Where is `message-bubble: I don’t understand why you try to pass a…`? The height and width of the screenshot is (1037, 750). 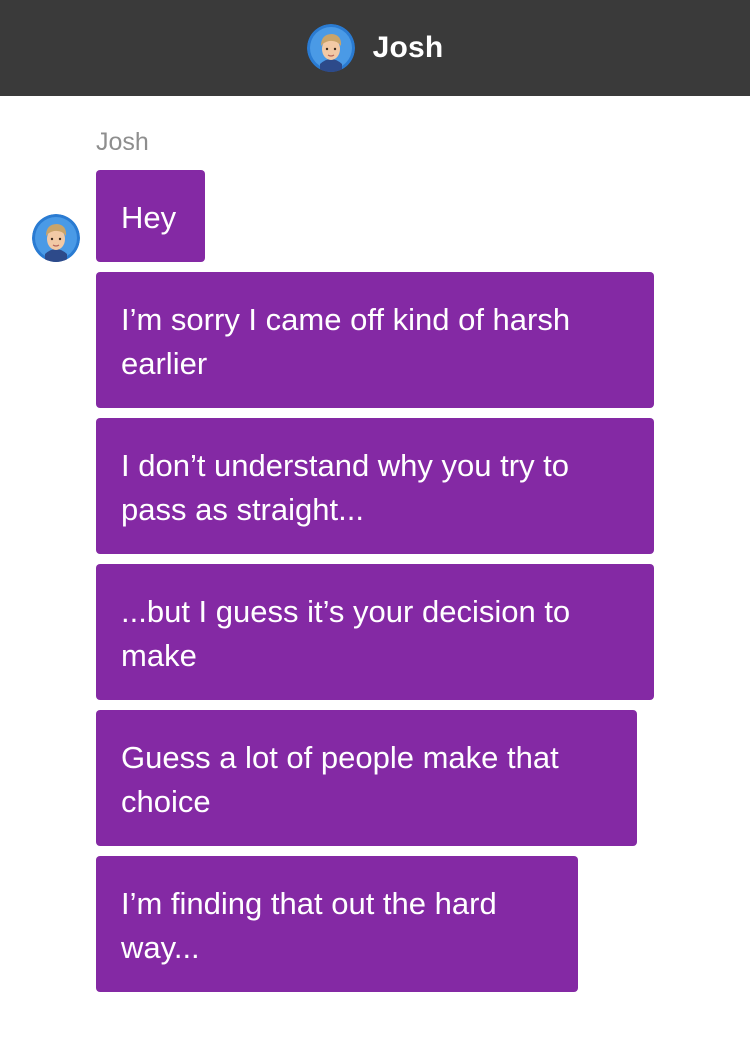
message-bubble: I don’t understand why you try to pass a… is located at coordinates (375, 486).